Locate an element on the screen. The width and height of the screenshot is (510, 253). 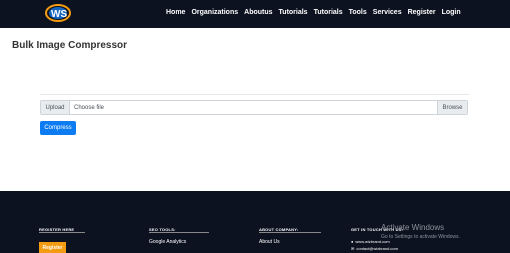
footer-link-google-analytics: Google Analytics is located at coordinates (167, 242).